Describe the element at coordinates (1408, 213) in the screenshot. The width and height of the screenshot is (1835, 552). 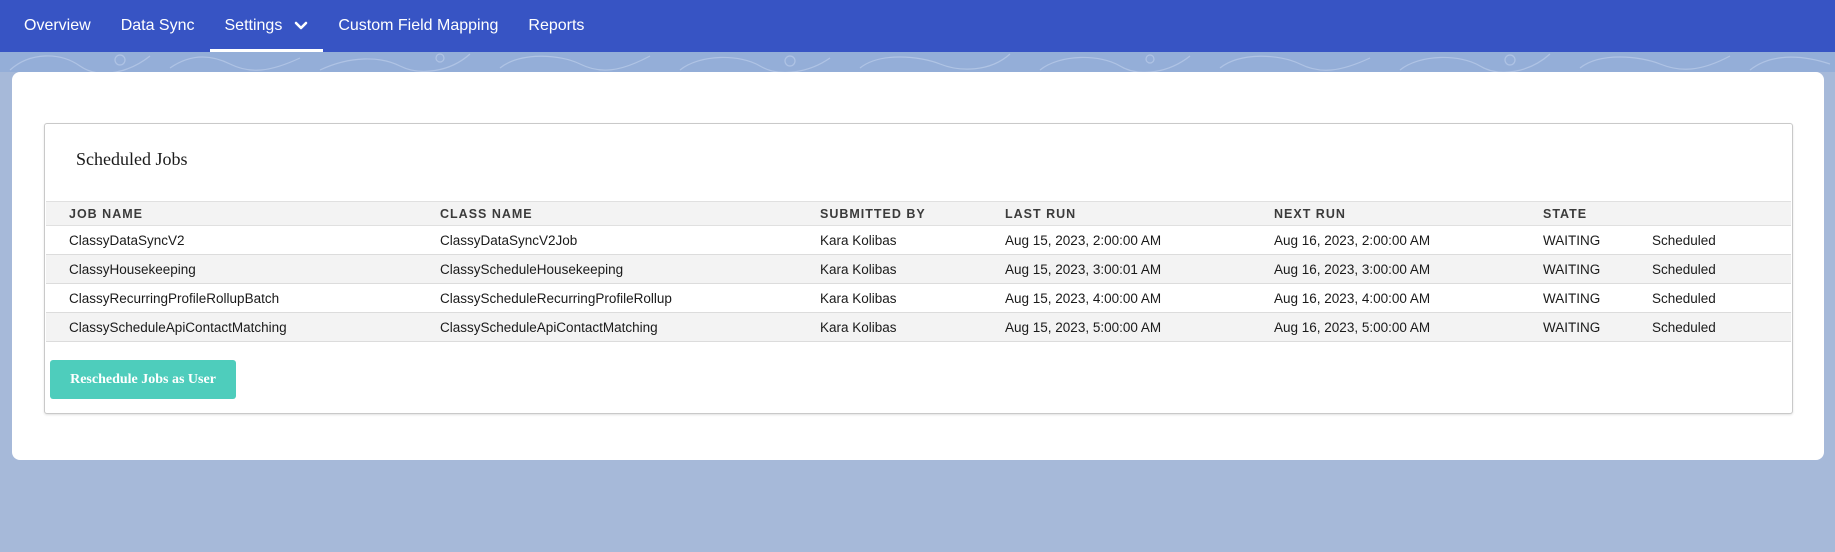
I see `column-header-next-run: NEXT RUN` at that location.